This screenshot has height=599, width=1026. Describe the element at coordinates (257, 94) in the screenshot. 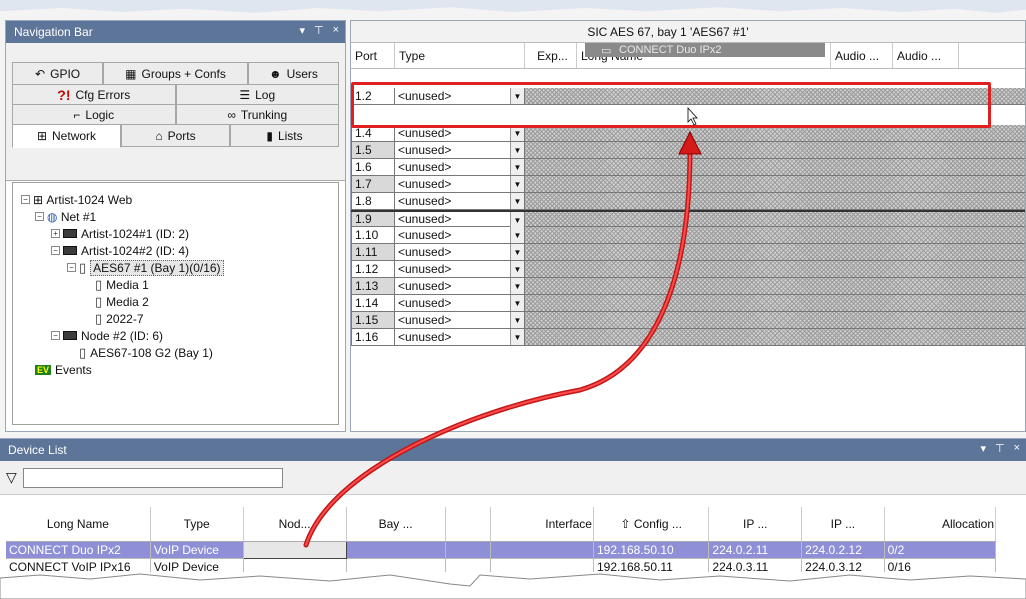

I see `tab-log: ☰ Log` at that location.